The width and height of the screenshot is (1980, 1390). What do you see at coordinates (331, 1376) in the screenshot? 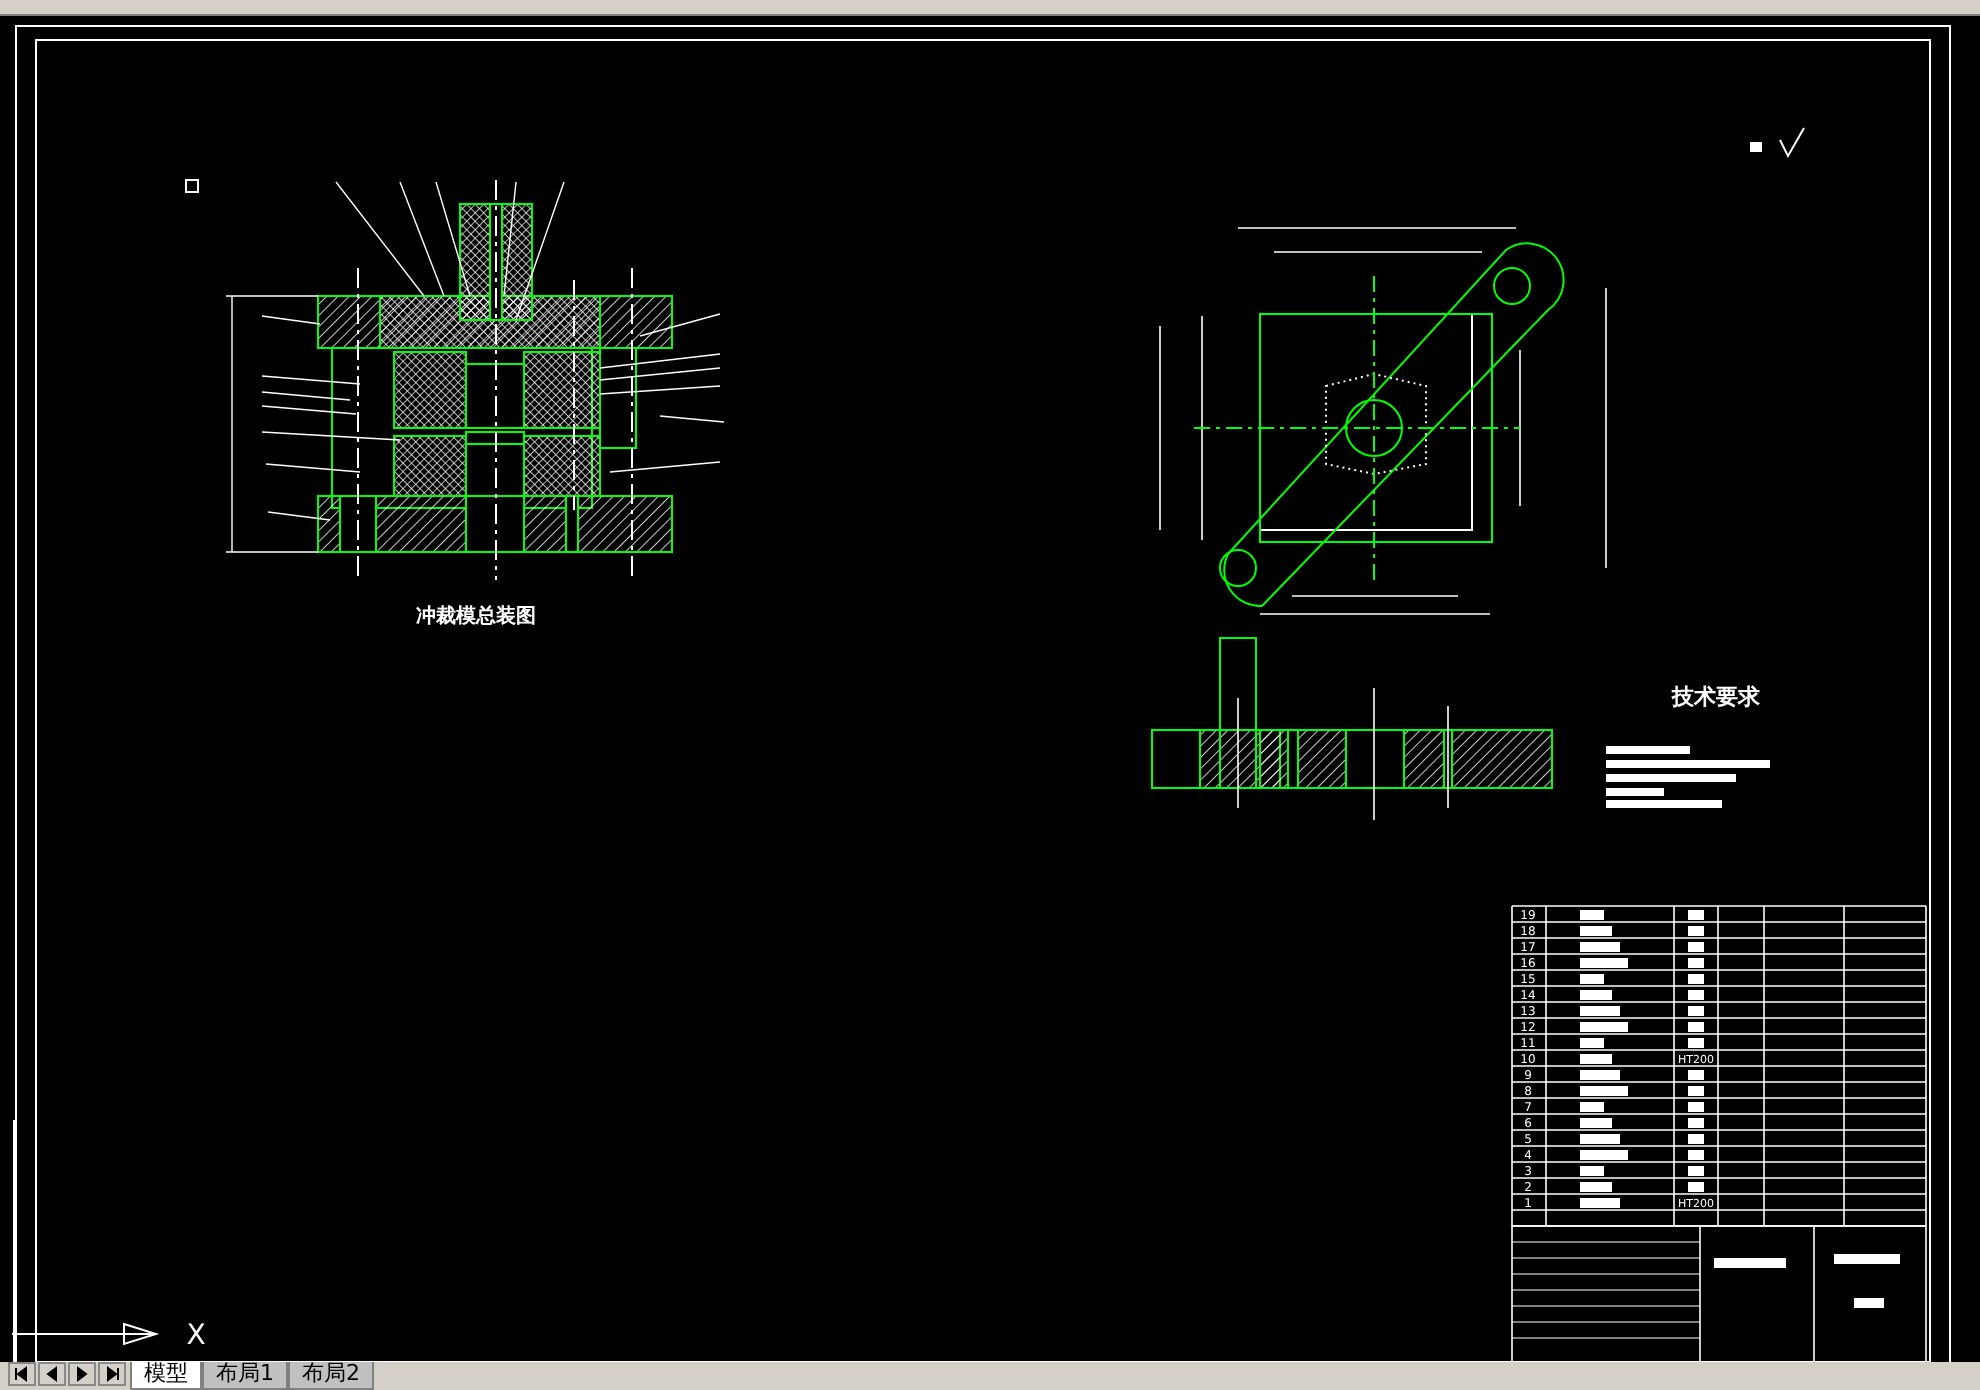
I see `layout-tab: 布局2` at bounding box center [331, 1376].